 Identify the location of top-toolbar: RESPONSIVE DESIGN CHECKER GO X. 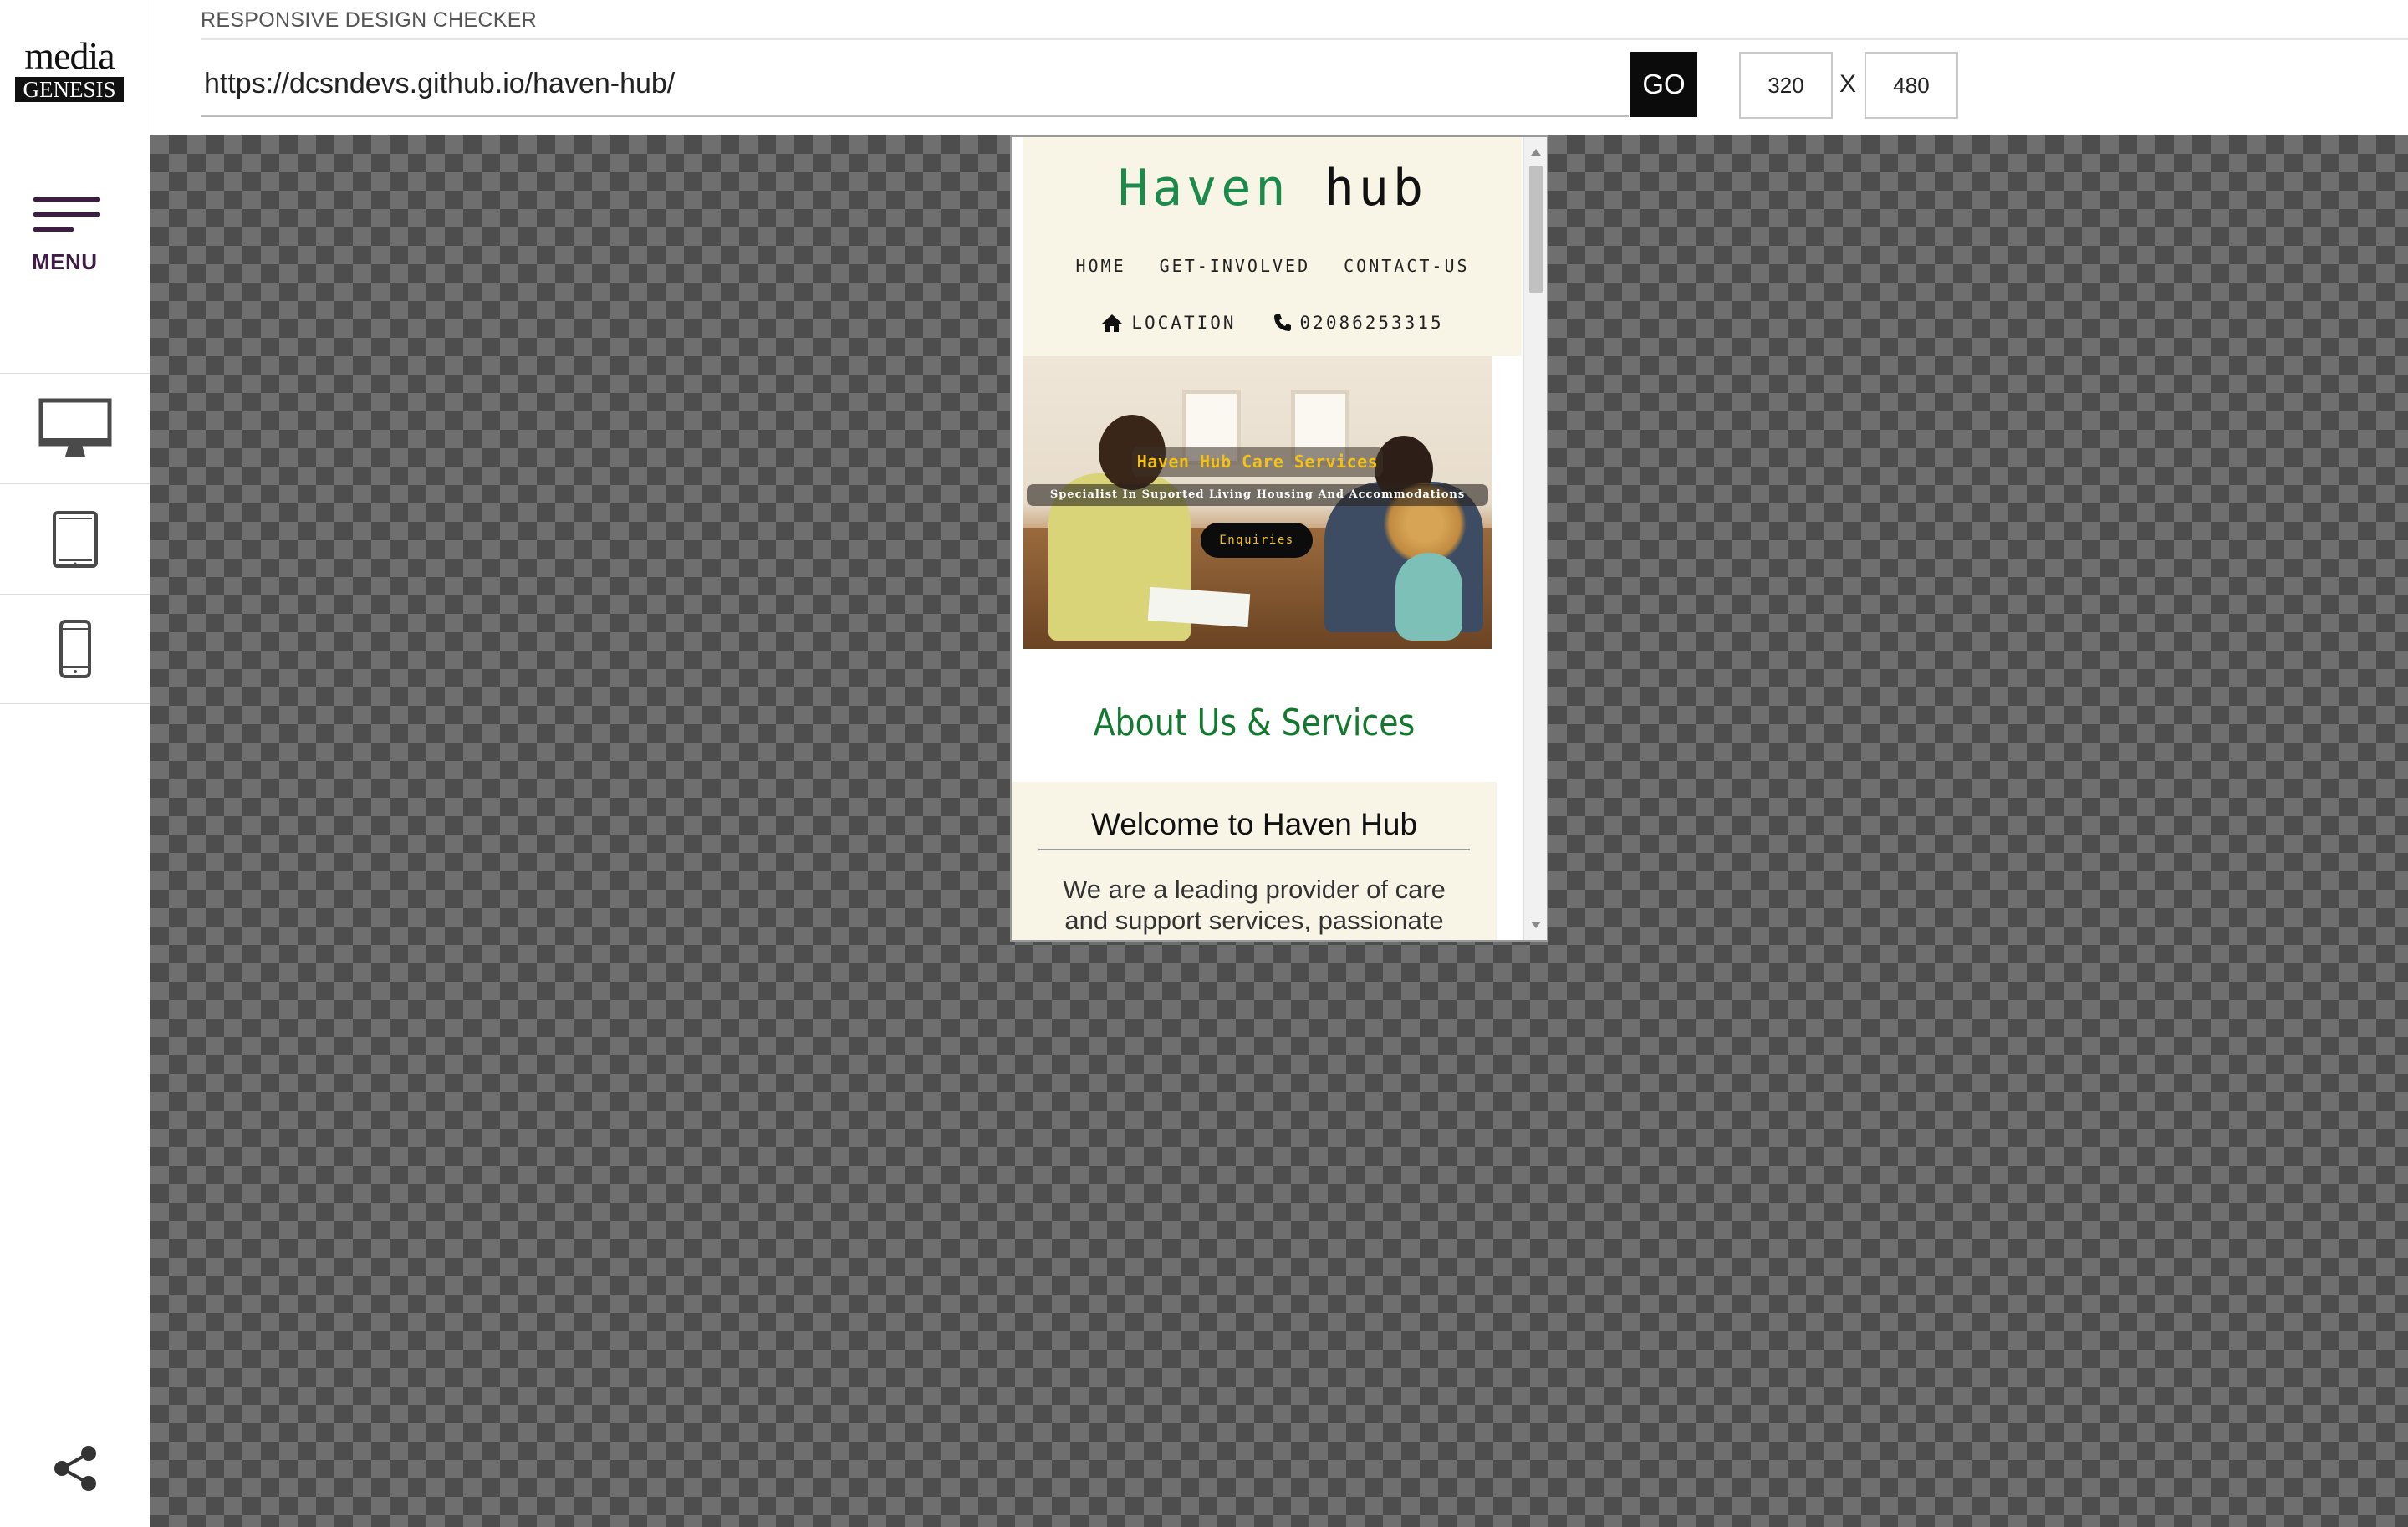
(1279, 68).